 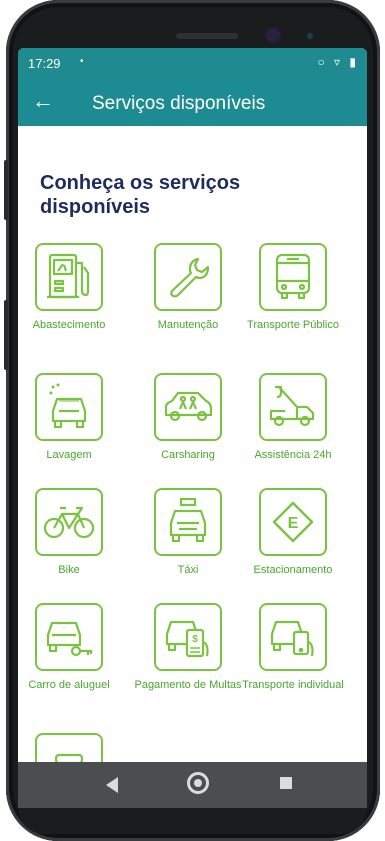 What do you see at coordinates (188, 325) in the screenshot?
I see `service-label: Manutenção` at bounding box center [188, 325].